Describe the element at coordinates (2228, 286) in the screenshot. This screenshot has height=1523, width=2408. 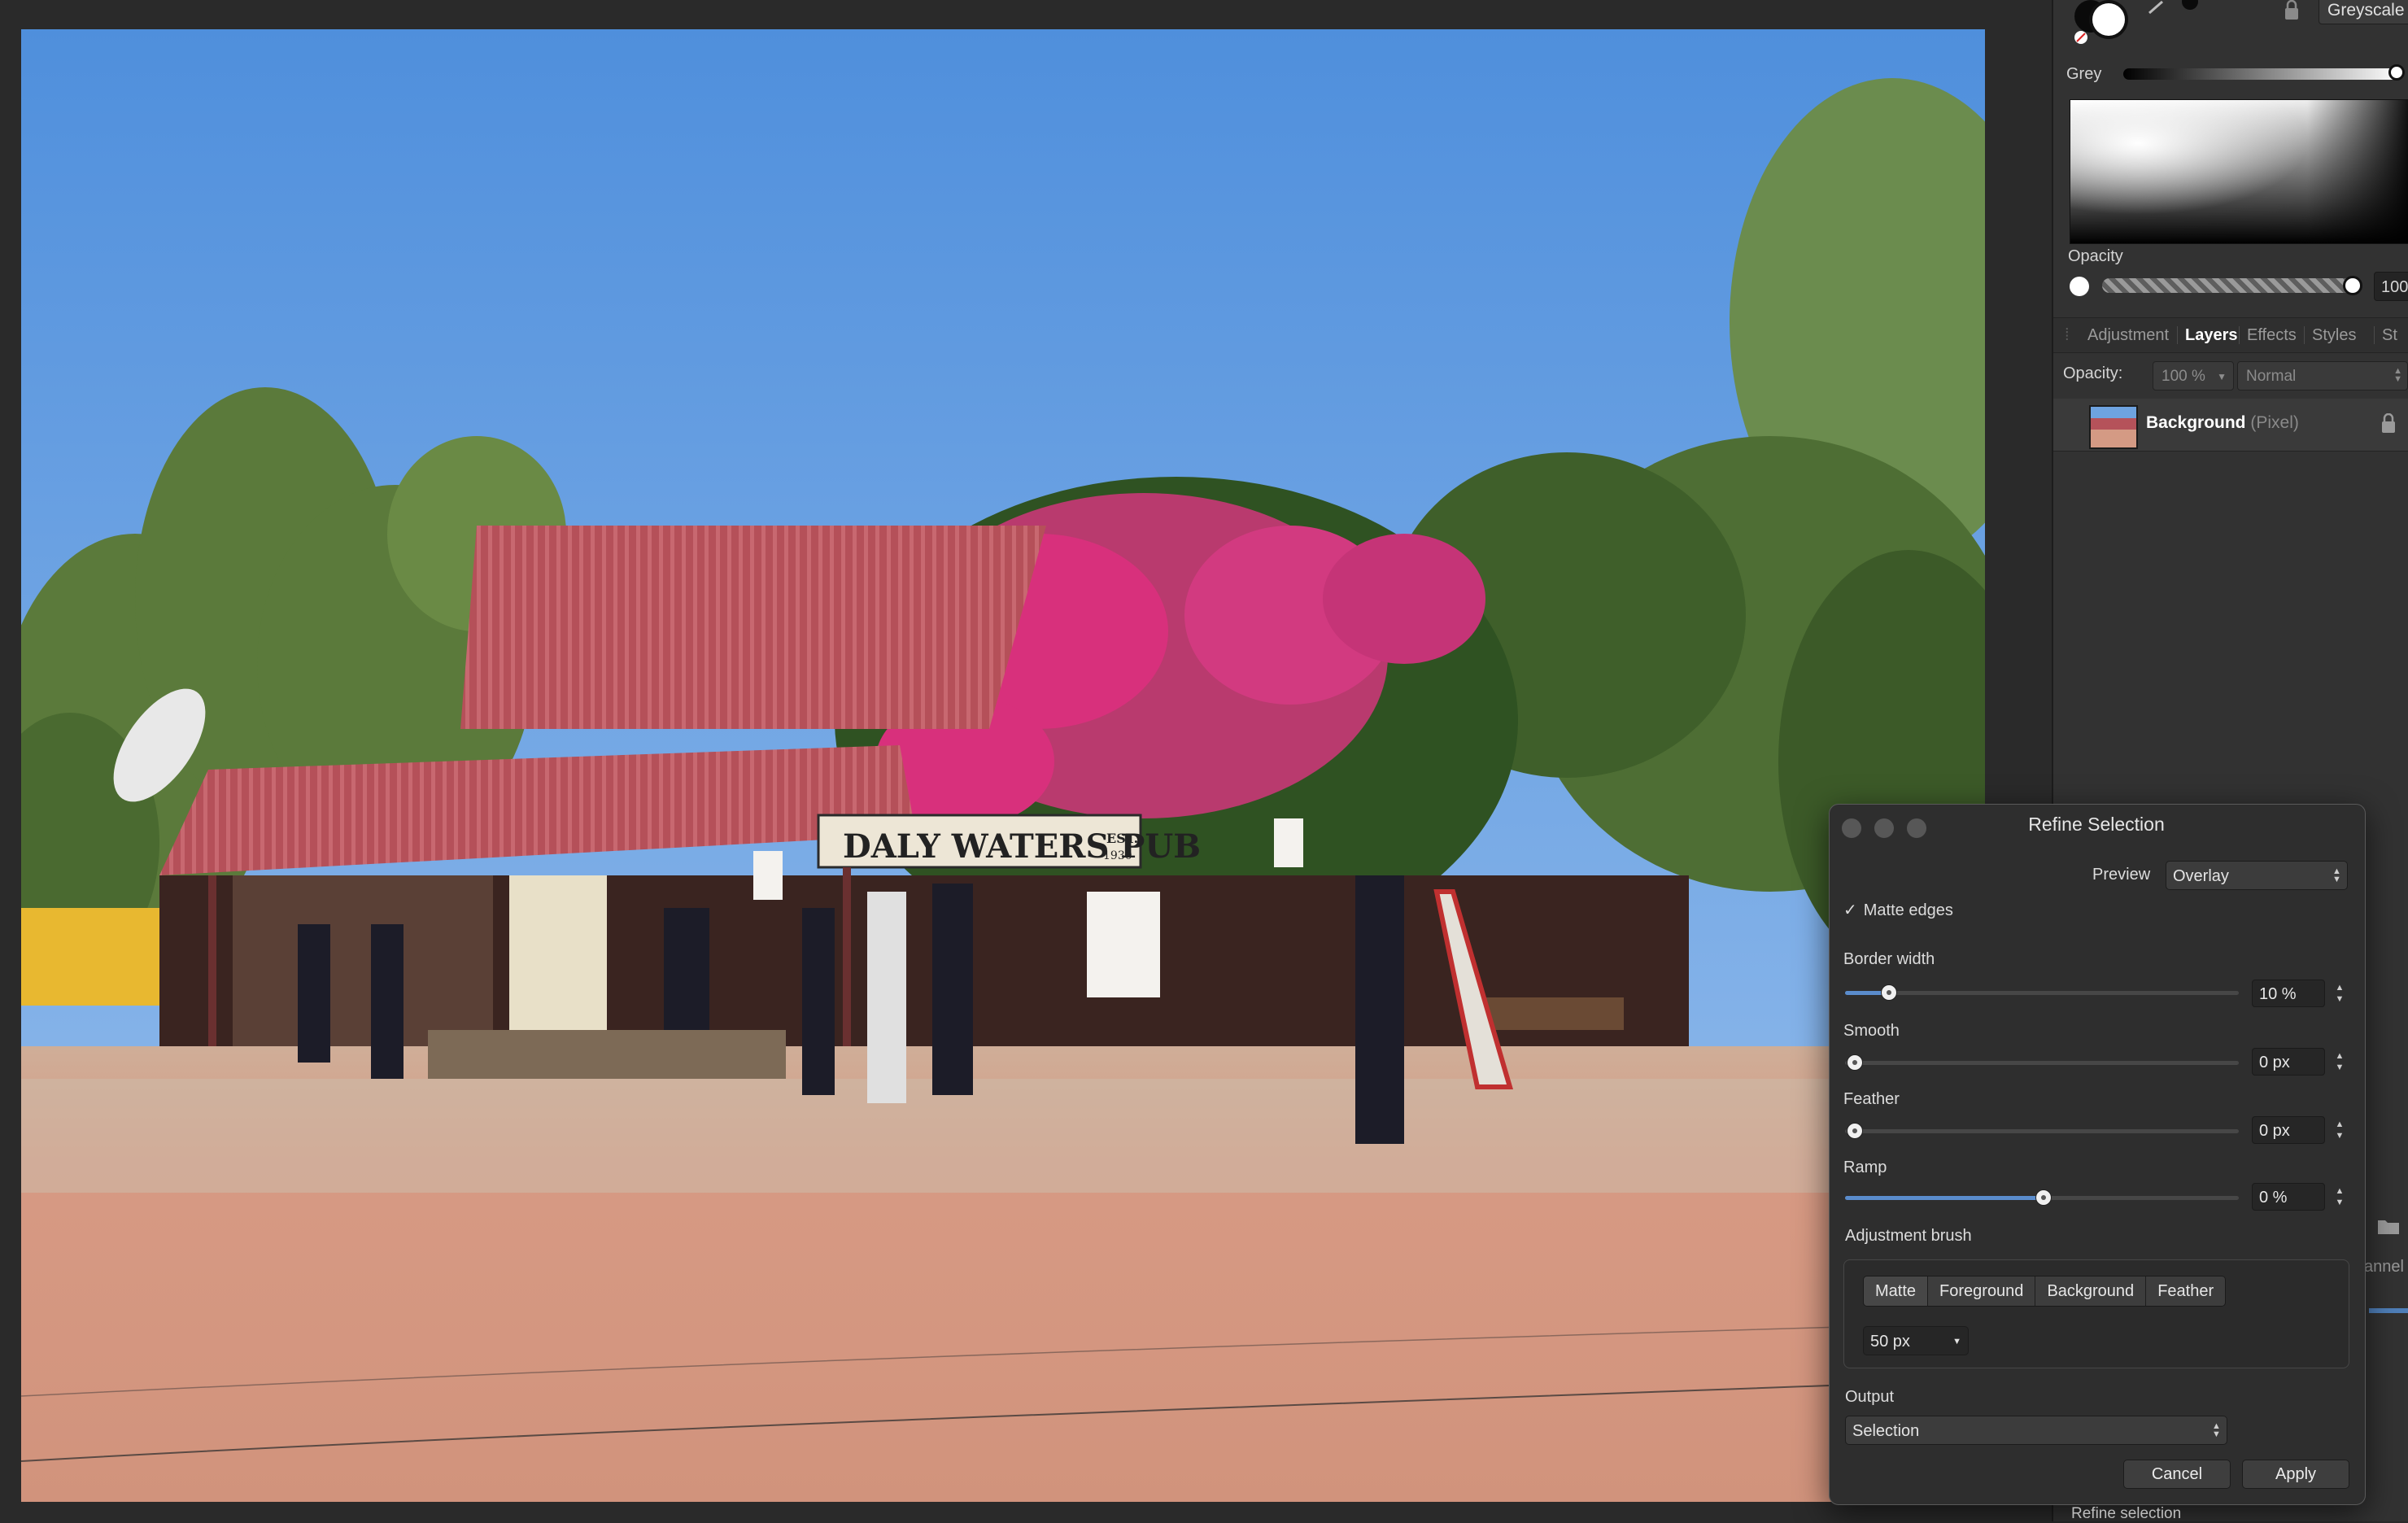
I see `opacity-slider` at that location.